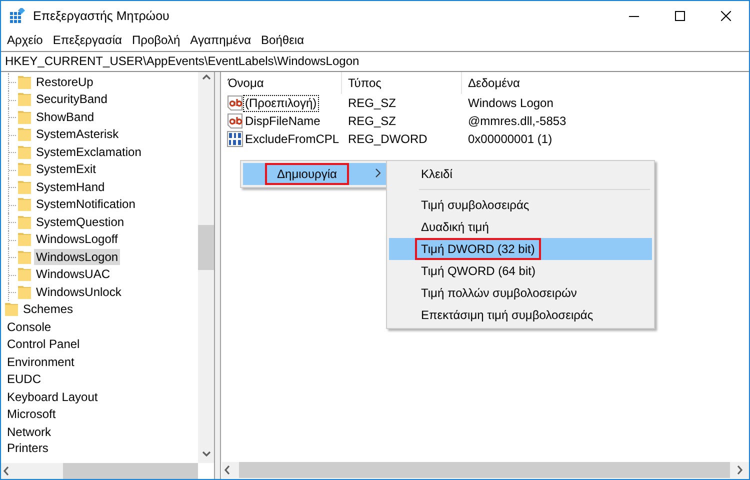 This screenshot has width=750, height=480. What do you see at coordinates (87, 40) in the screenshot?
I see `menu-item: Επεξεργασία` at bounding box center [87, 40].